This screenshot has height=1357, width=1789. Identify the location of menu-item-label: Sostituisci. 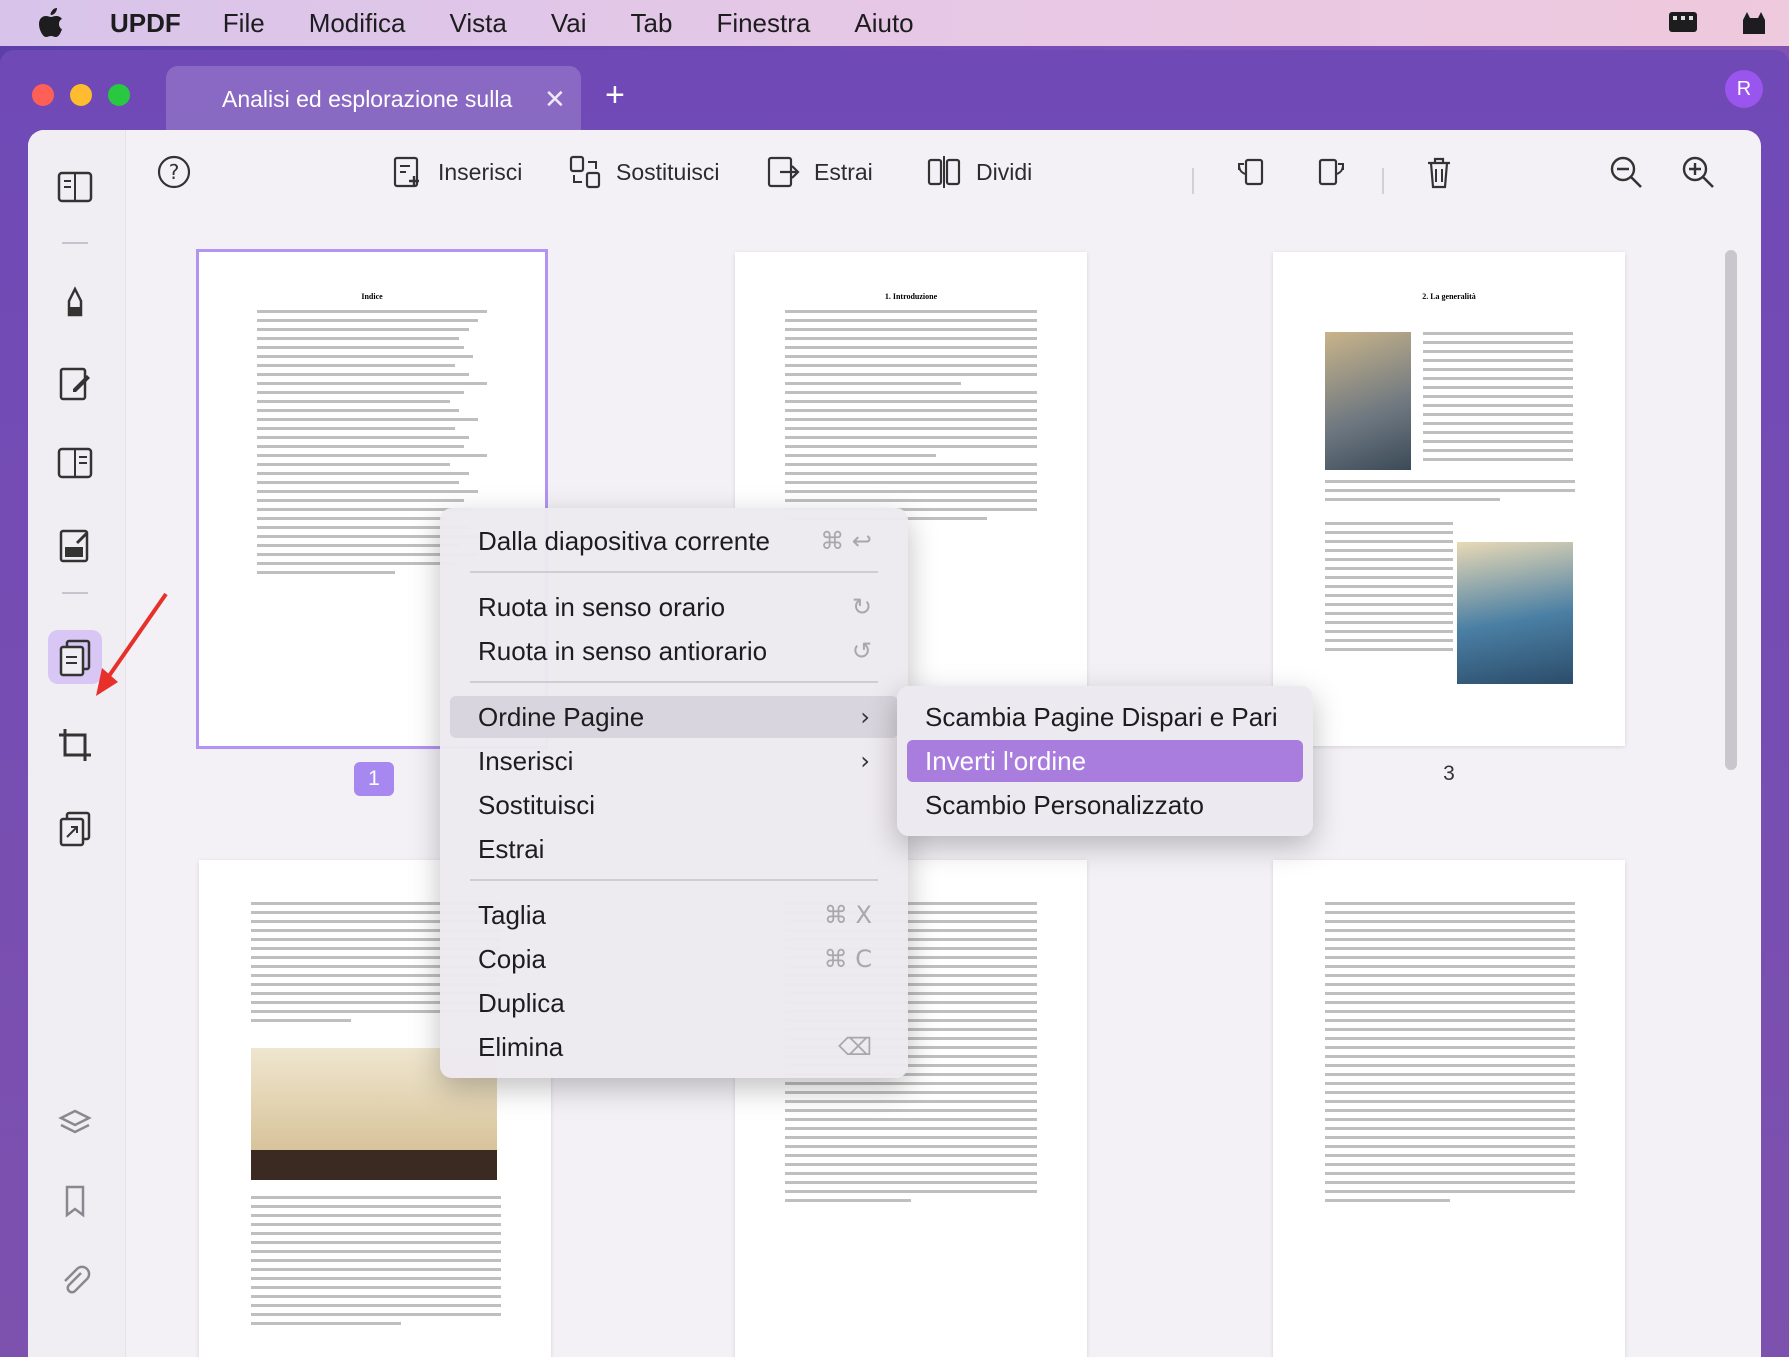
(537, 804).